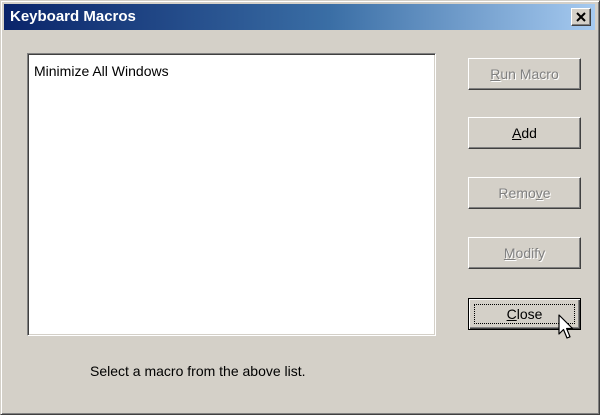 The width and height of the screenshot is (600, 415). What do you see at coordinates (511, 314) in the screenshot?
I see `close-accel: C` at bounding box center [511, 314].